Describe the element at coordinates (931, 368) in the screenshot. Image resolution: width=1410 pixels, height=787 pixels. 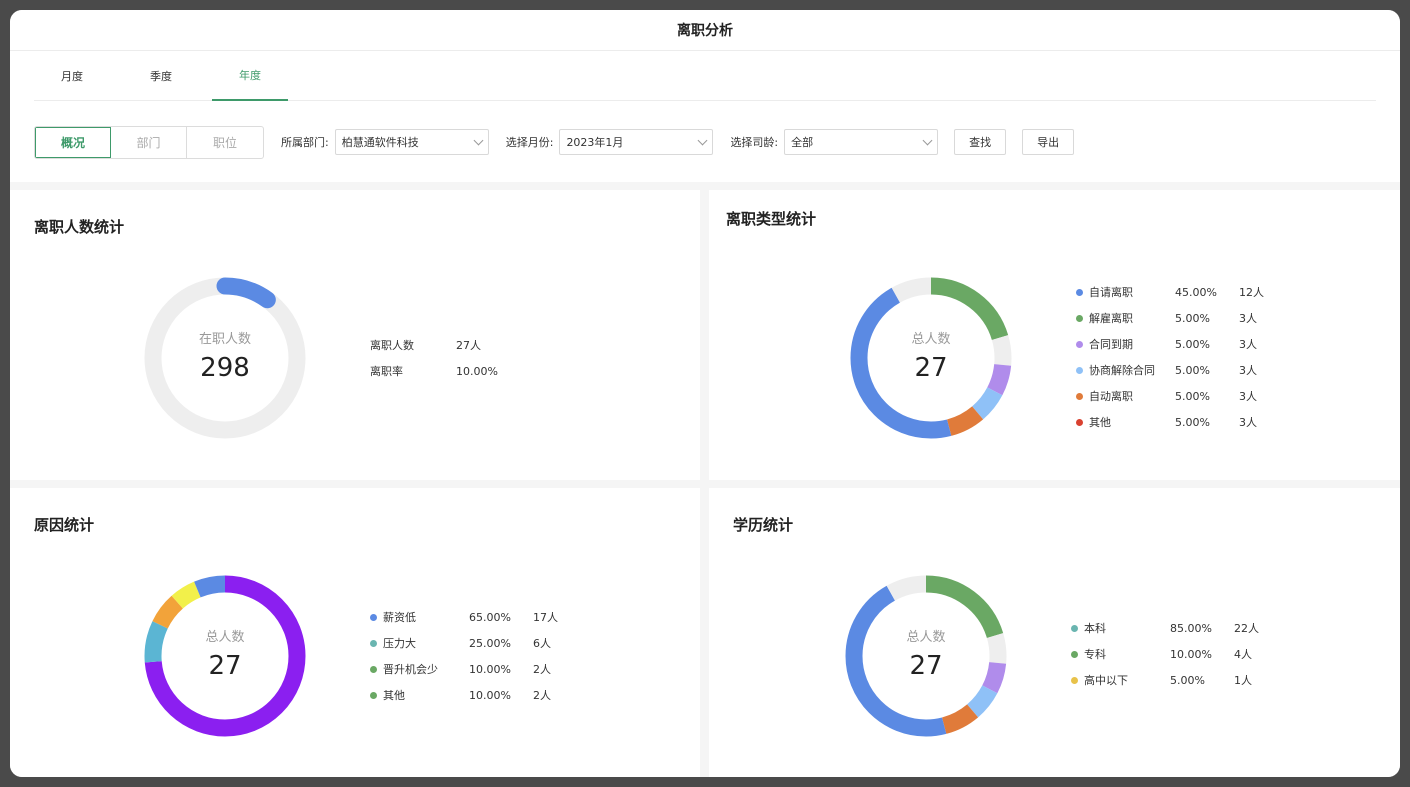
I see `types-value: 27` at that location.